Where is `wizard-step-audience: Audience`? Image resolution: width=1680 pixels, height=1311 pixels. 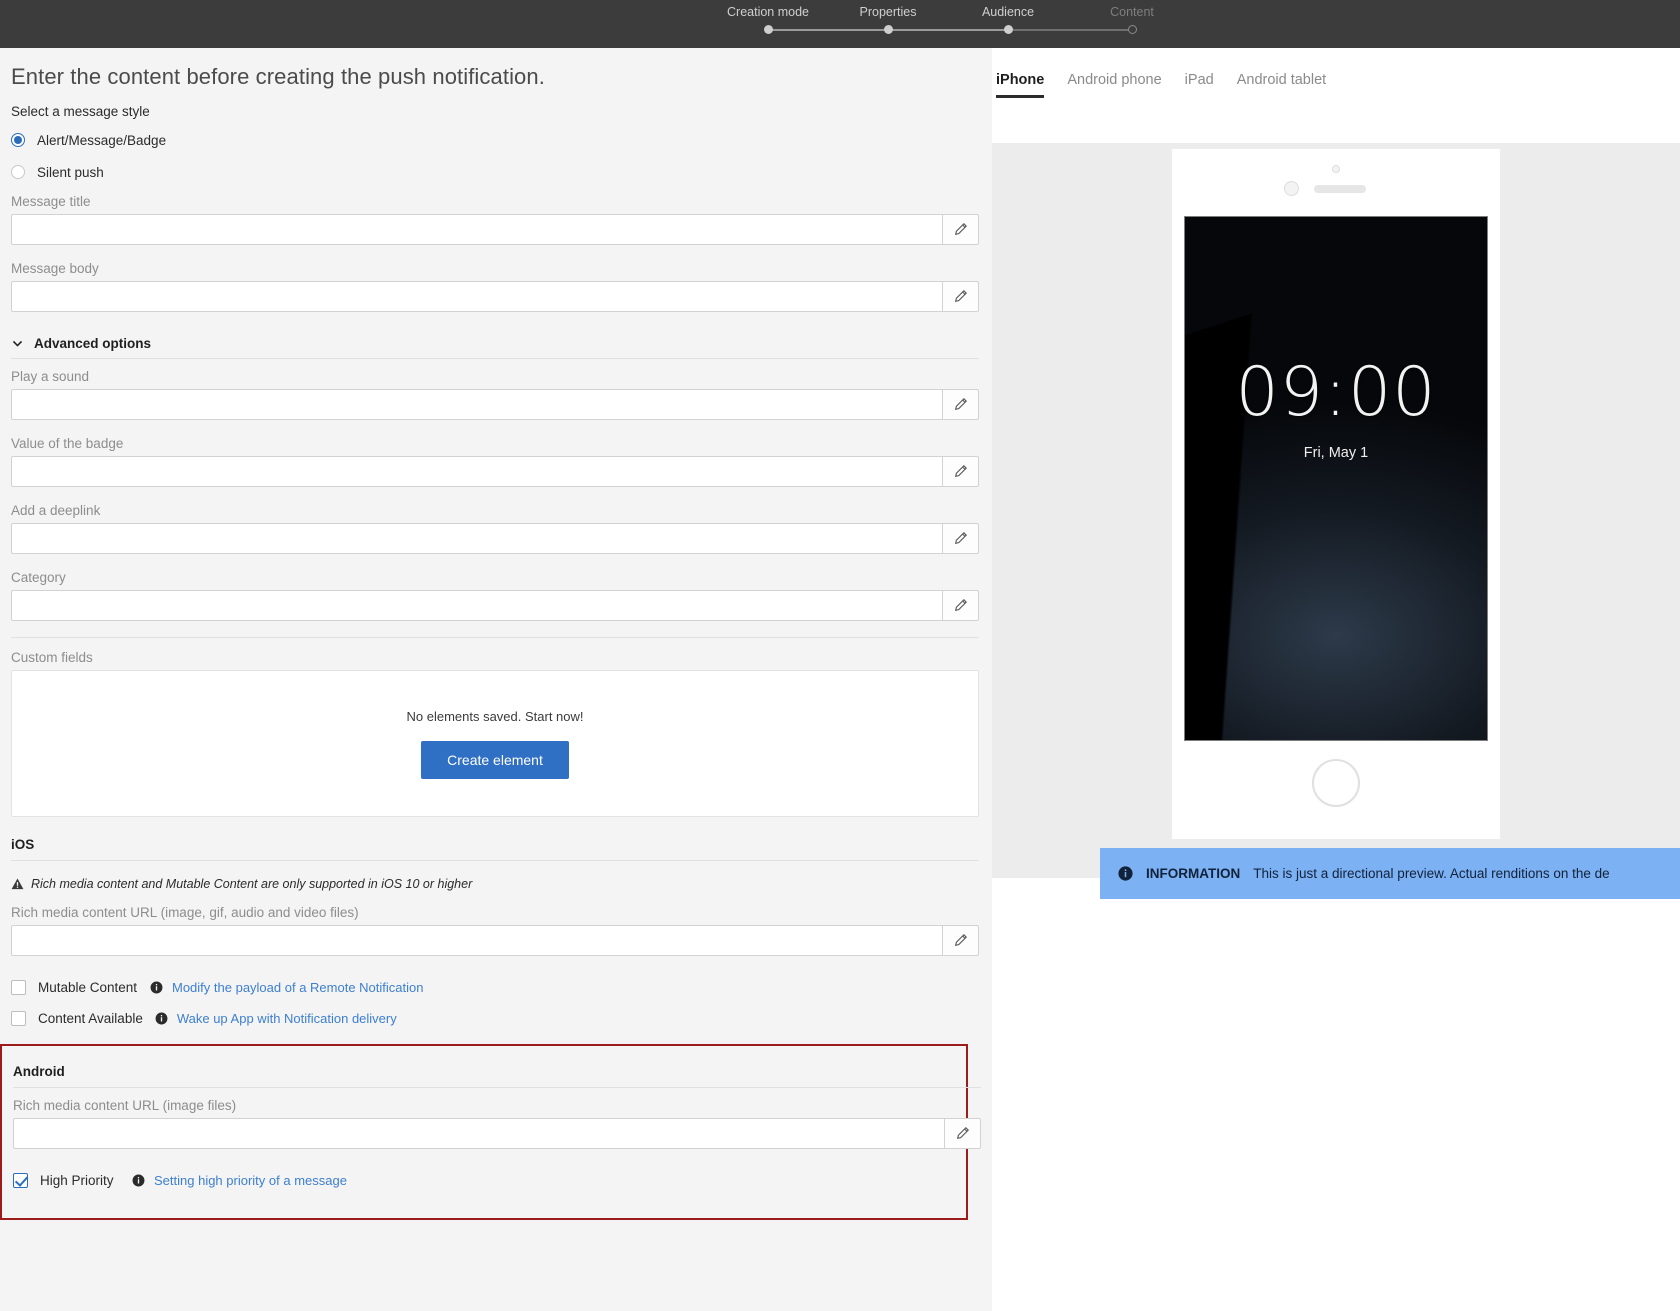
wizard-step-audience: Audience is located at coordinates (1008, 24).